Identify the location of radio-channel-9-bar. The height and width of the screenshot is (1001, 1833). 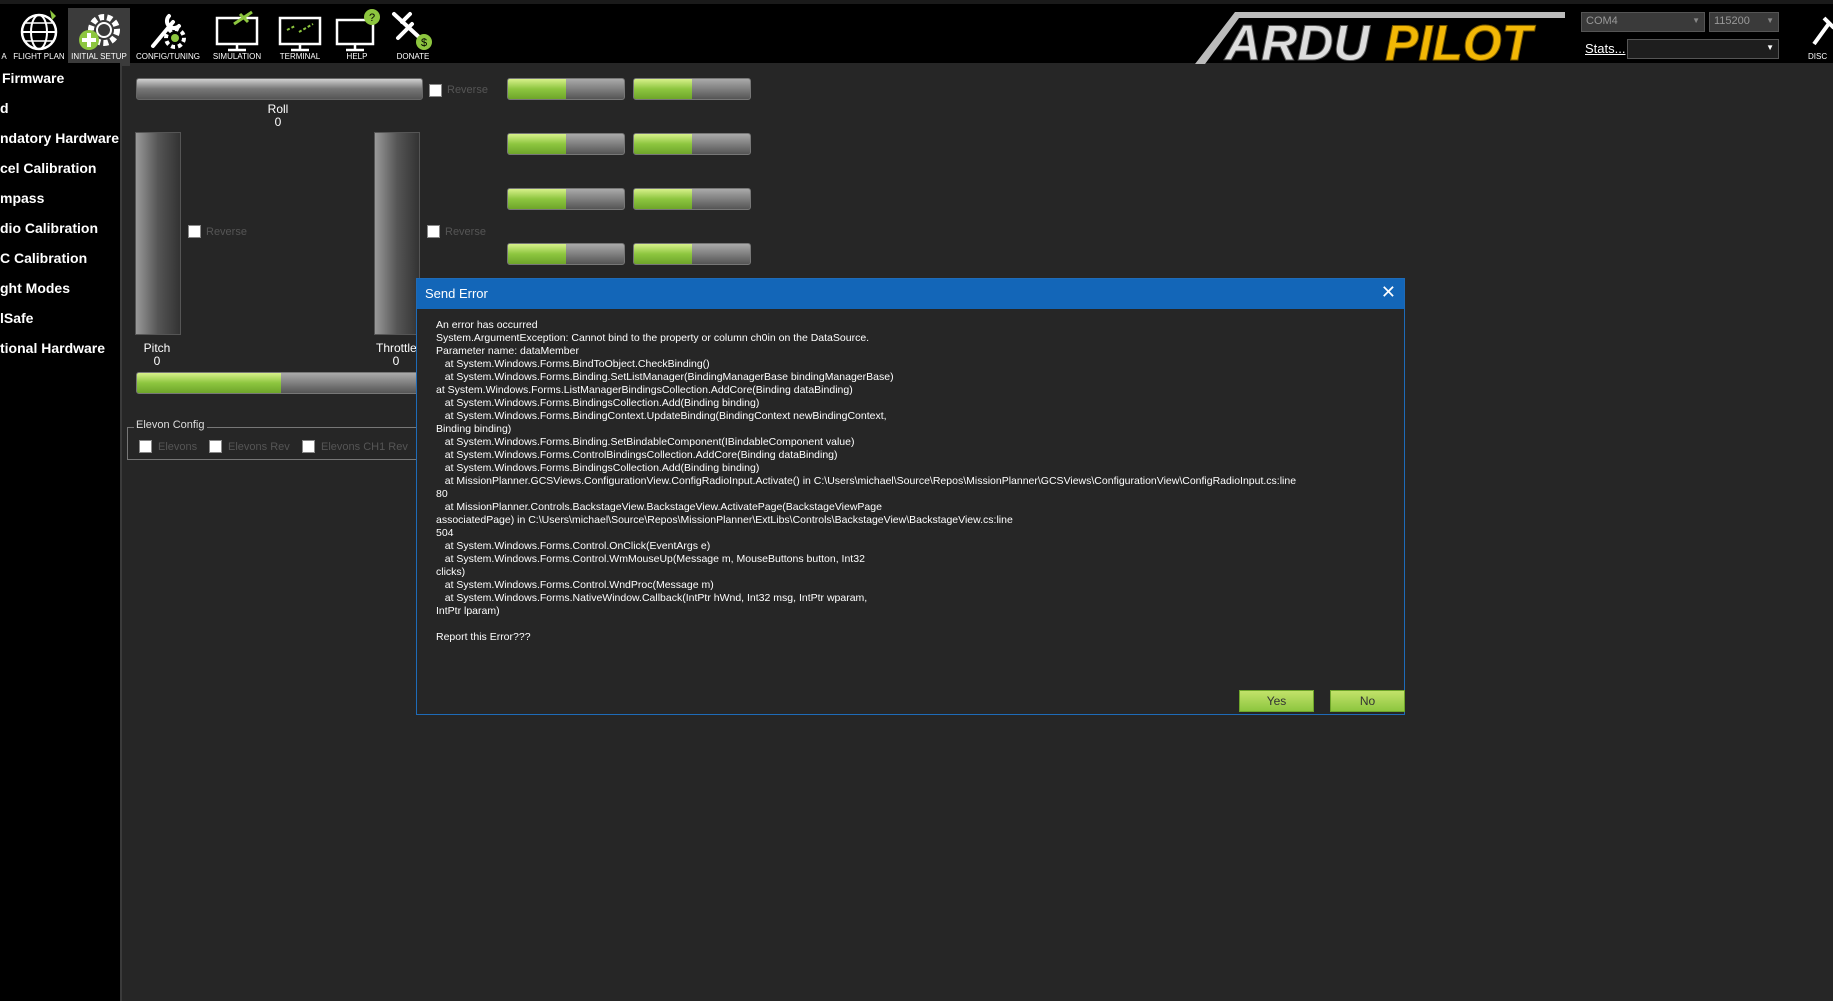
(566, 199).